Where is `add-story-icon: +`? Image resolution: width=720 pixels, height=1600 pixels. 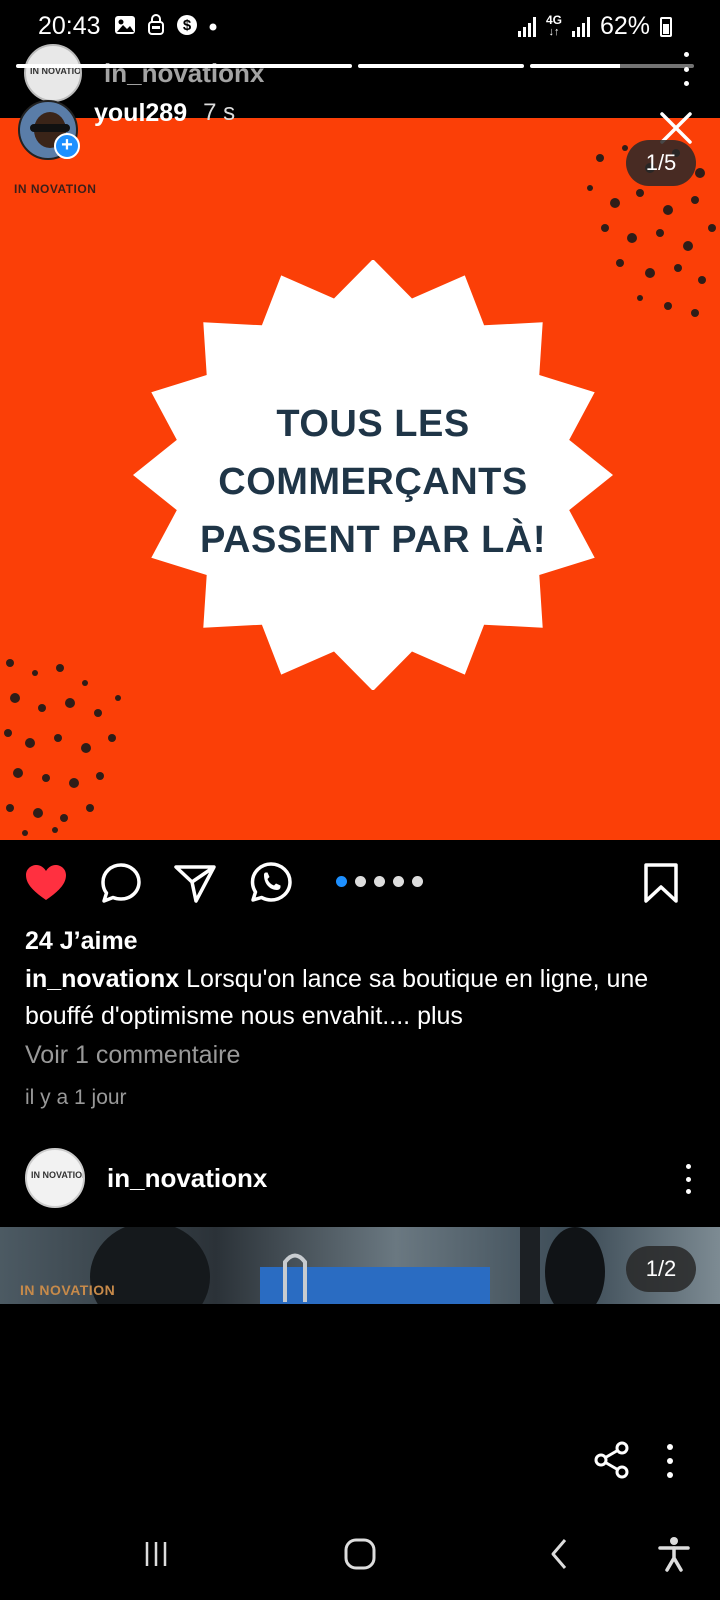 add-story-icon: + is located at coordinates (67, 146).